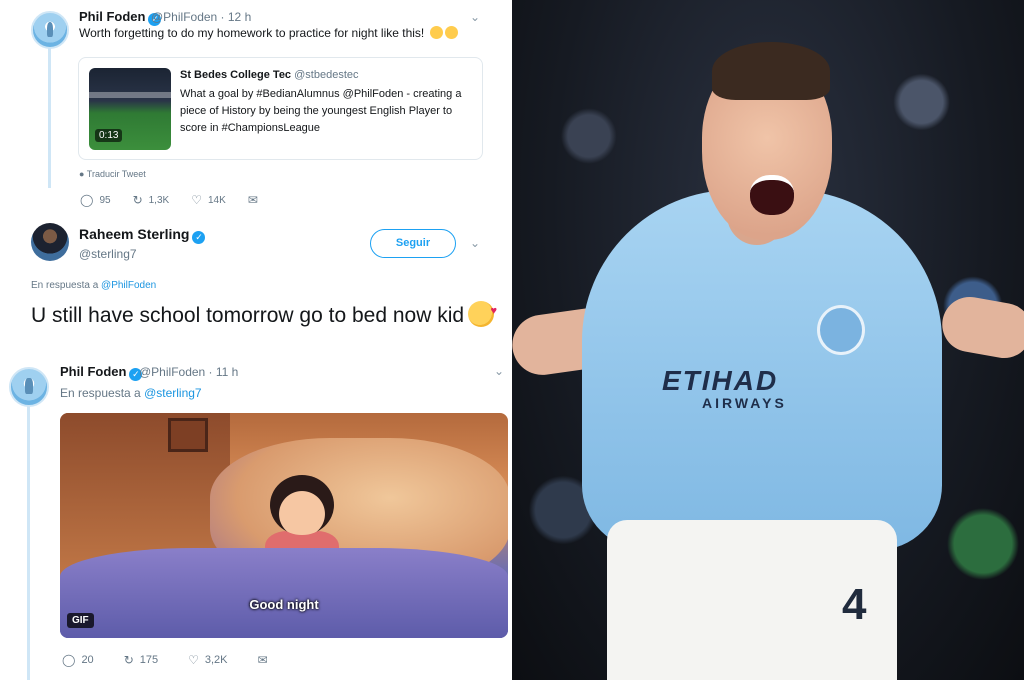  I want to click on tweet2-author-name: Raheem Sterling ✓, so click(142, 235).